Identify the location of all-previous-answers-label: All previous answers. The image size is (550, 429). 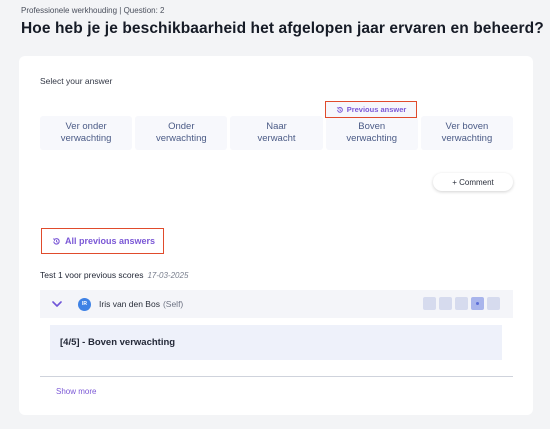
(110, 241).